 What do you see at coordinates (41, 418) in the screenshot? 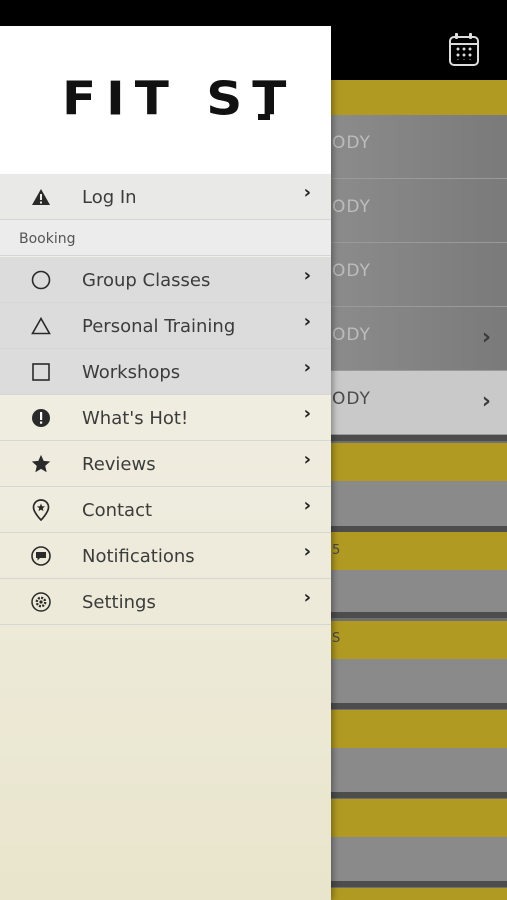
I see `exclamation-circle-icon` at bounding box center [41, 418].